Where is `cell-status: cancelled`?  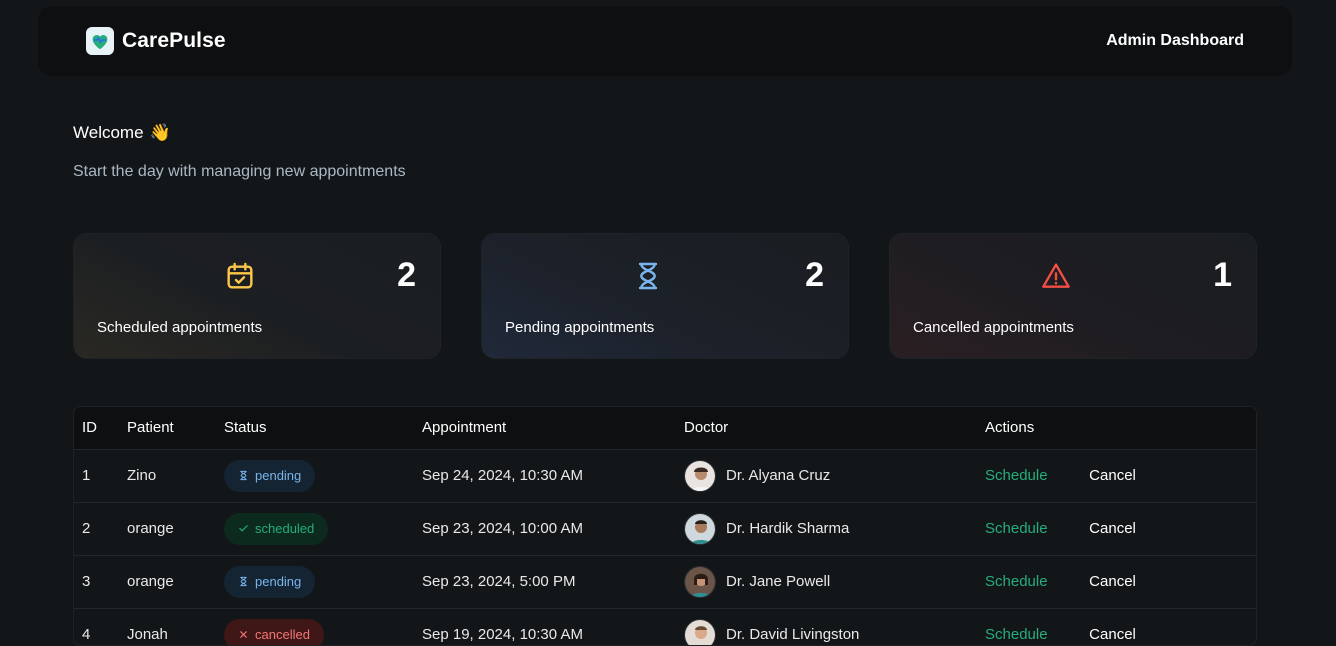 cell-status: cancelled is located at coordinates (315, 626).